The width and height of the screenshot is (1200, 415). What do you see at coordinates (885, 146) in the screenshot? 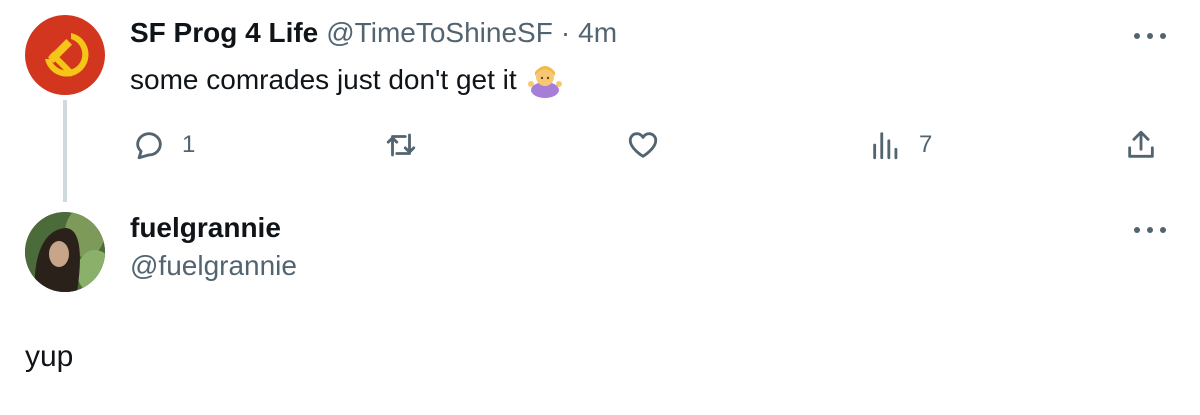
I see `views-bar-chart-icon` at bounding box center [885, 146].